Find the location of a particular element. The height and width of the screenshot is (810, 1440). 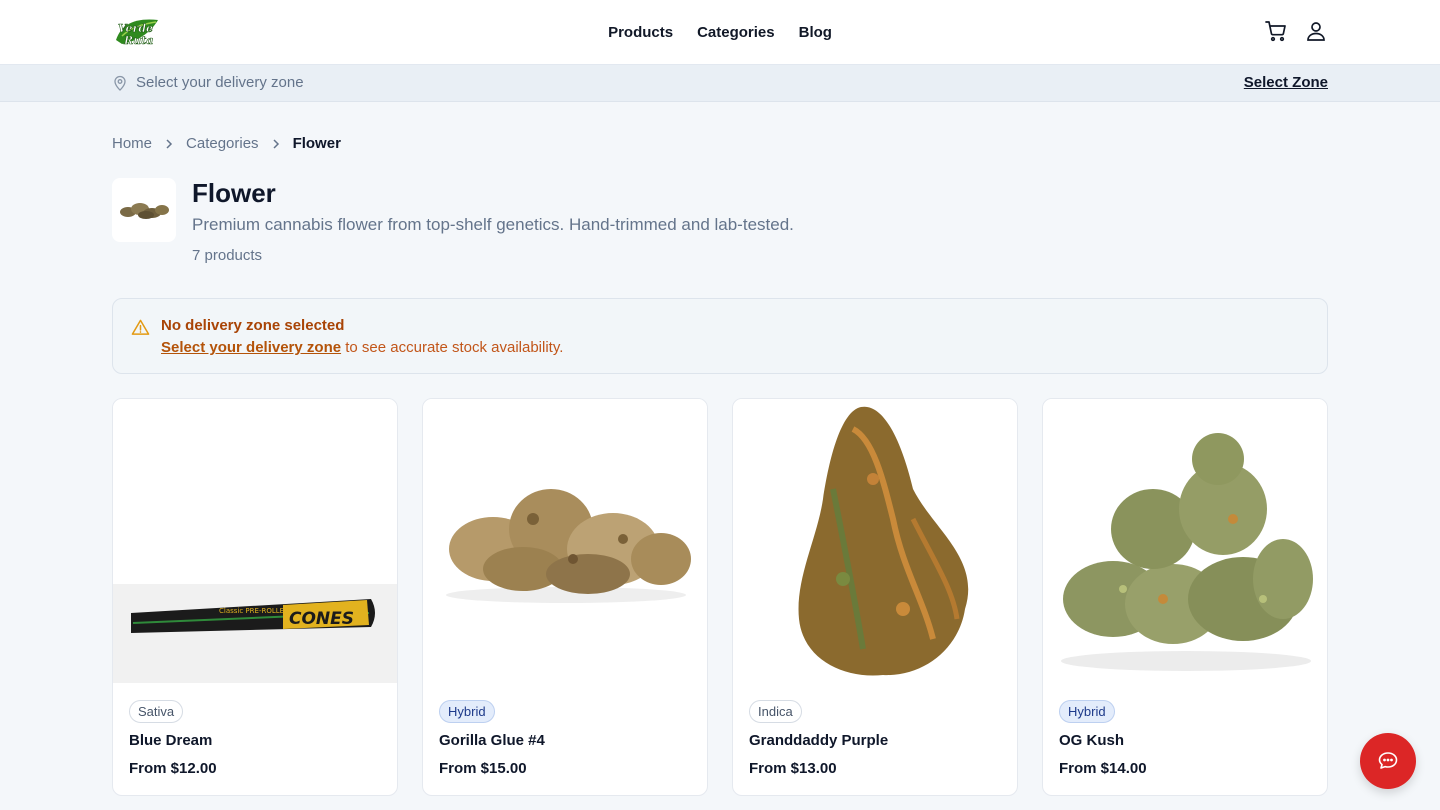

alert-body-text: to see accurate stock availability. is located at coordinates (452, 347).